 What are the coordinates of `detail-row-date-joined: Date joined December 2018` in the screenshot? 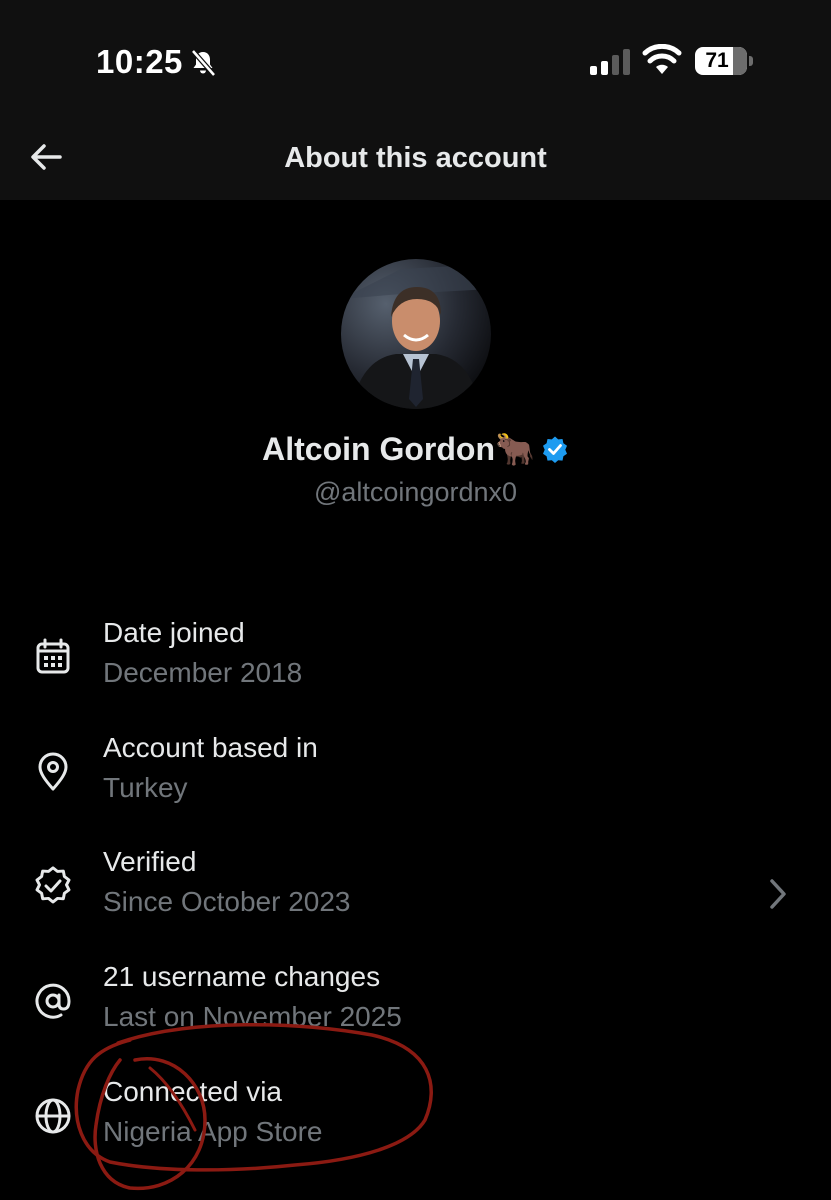 It's located at (415, 662).